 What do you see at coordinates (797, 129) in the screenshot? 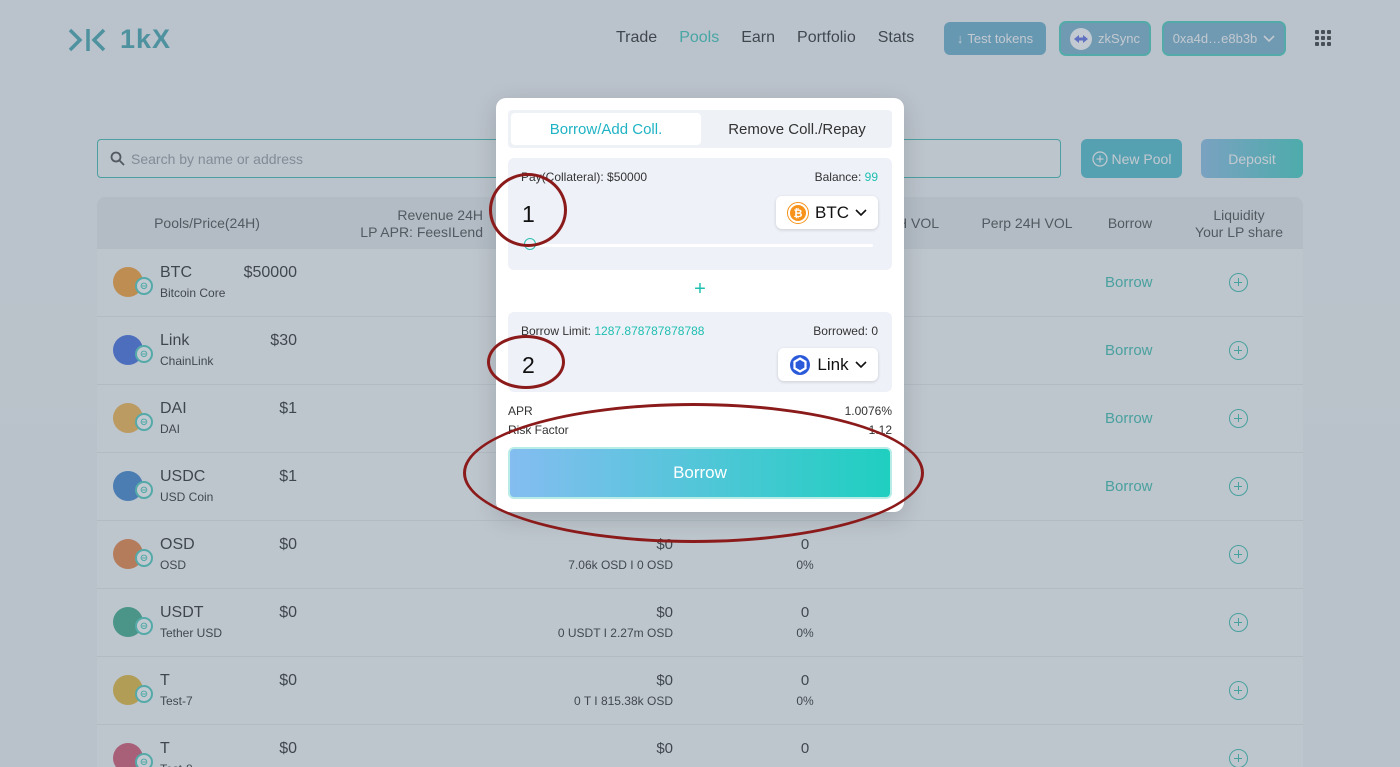
I see `tab-remove-collateral-repay: Remove Coll./Repay` at bounding box center [797, 129].